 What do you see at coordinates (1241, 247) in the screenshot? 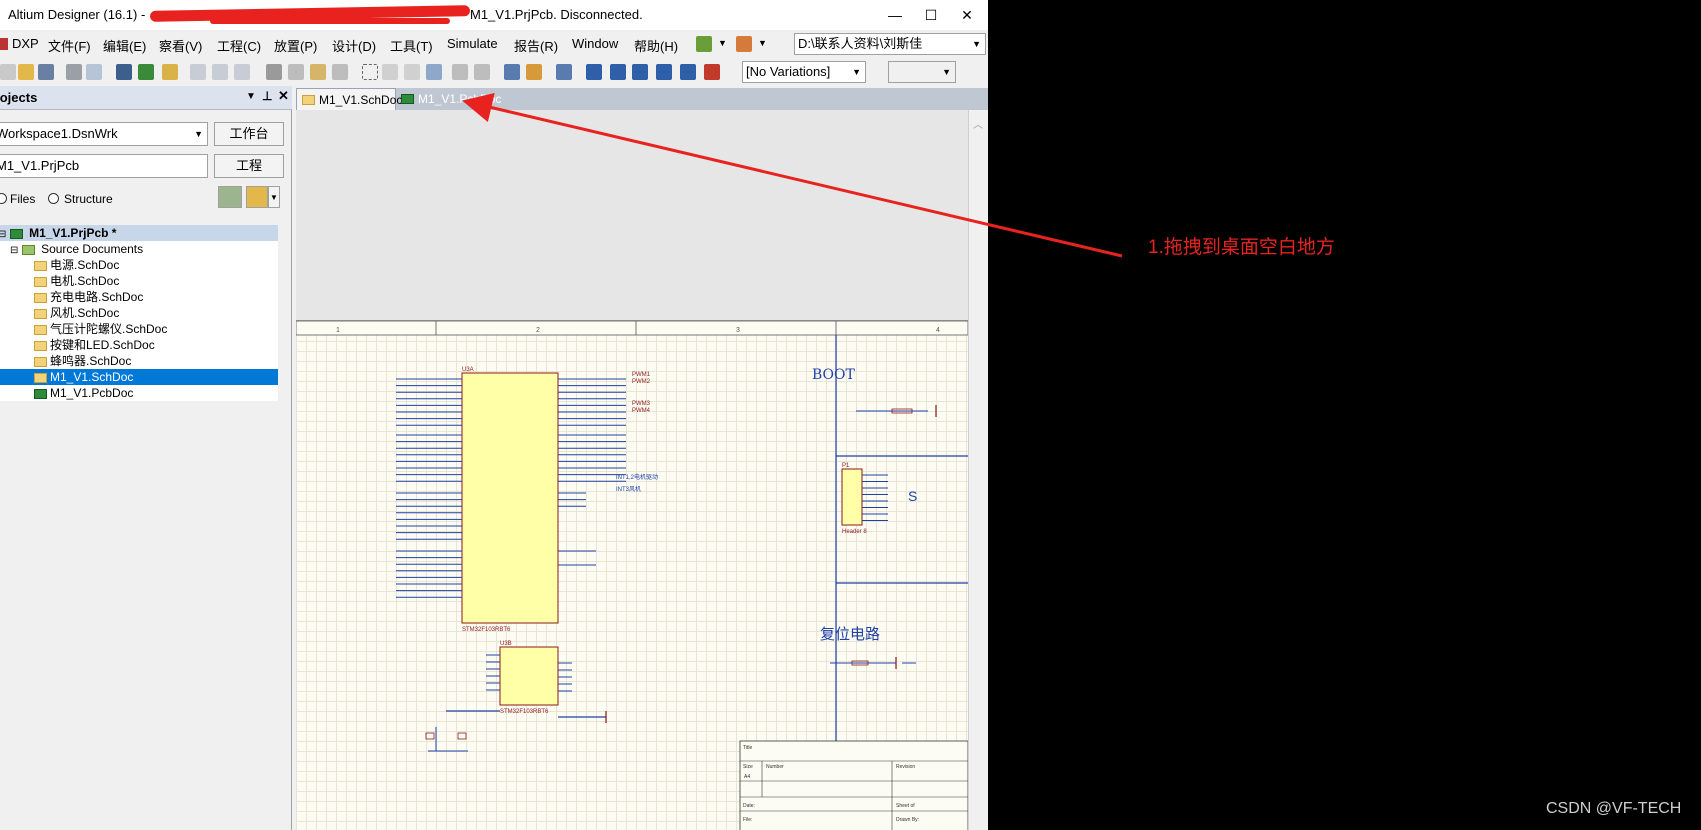
I see `annotation-text: 1.拖拽到桌面空白地方` at bounding box center [1241, 247].